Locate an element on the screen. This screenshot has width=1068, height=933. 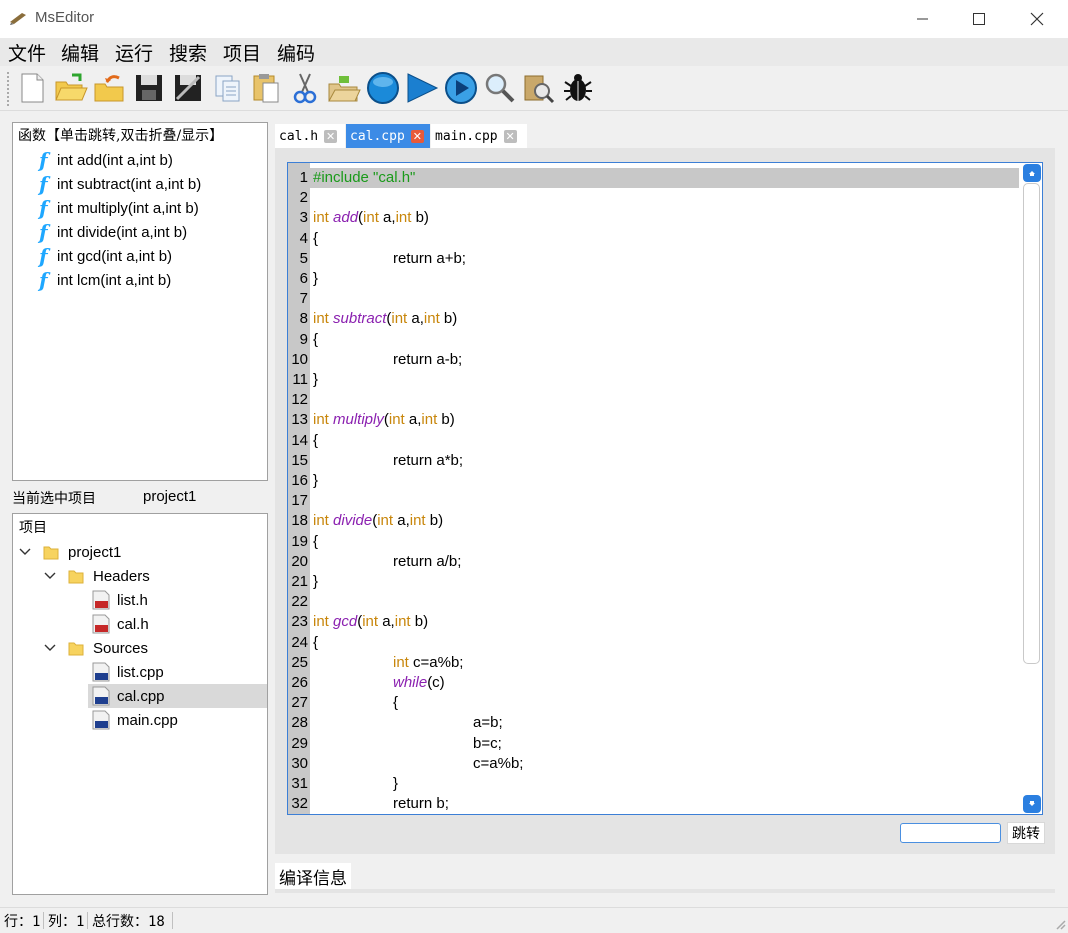
run-button is located at coordinates (422, 88).